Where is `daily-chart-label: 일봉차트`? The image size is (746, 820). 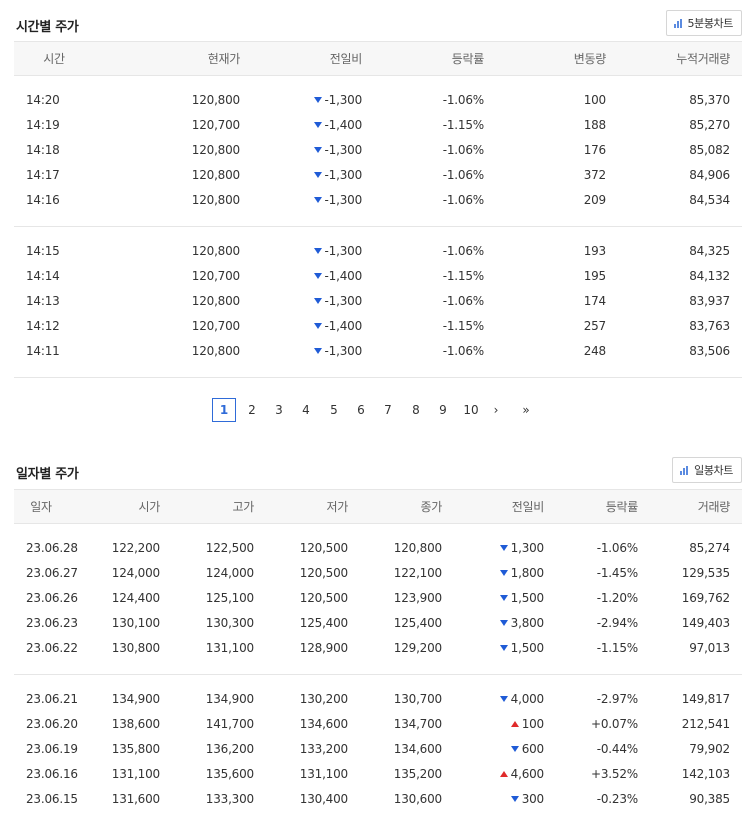
daily-chart-label: 일봉차트 is located at coordinates (713, 470).